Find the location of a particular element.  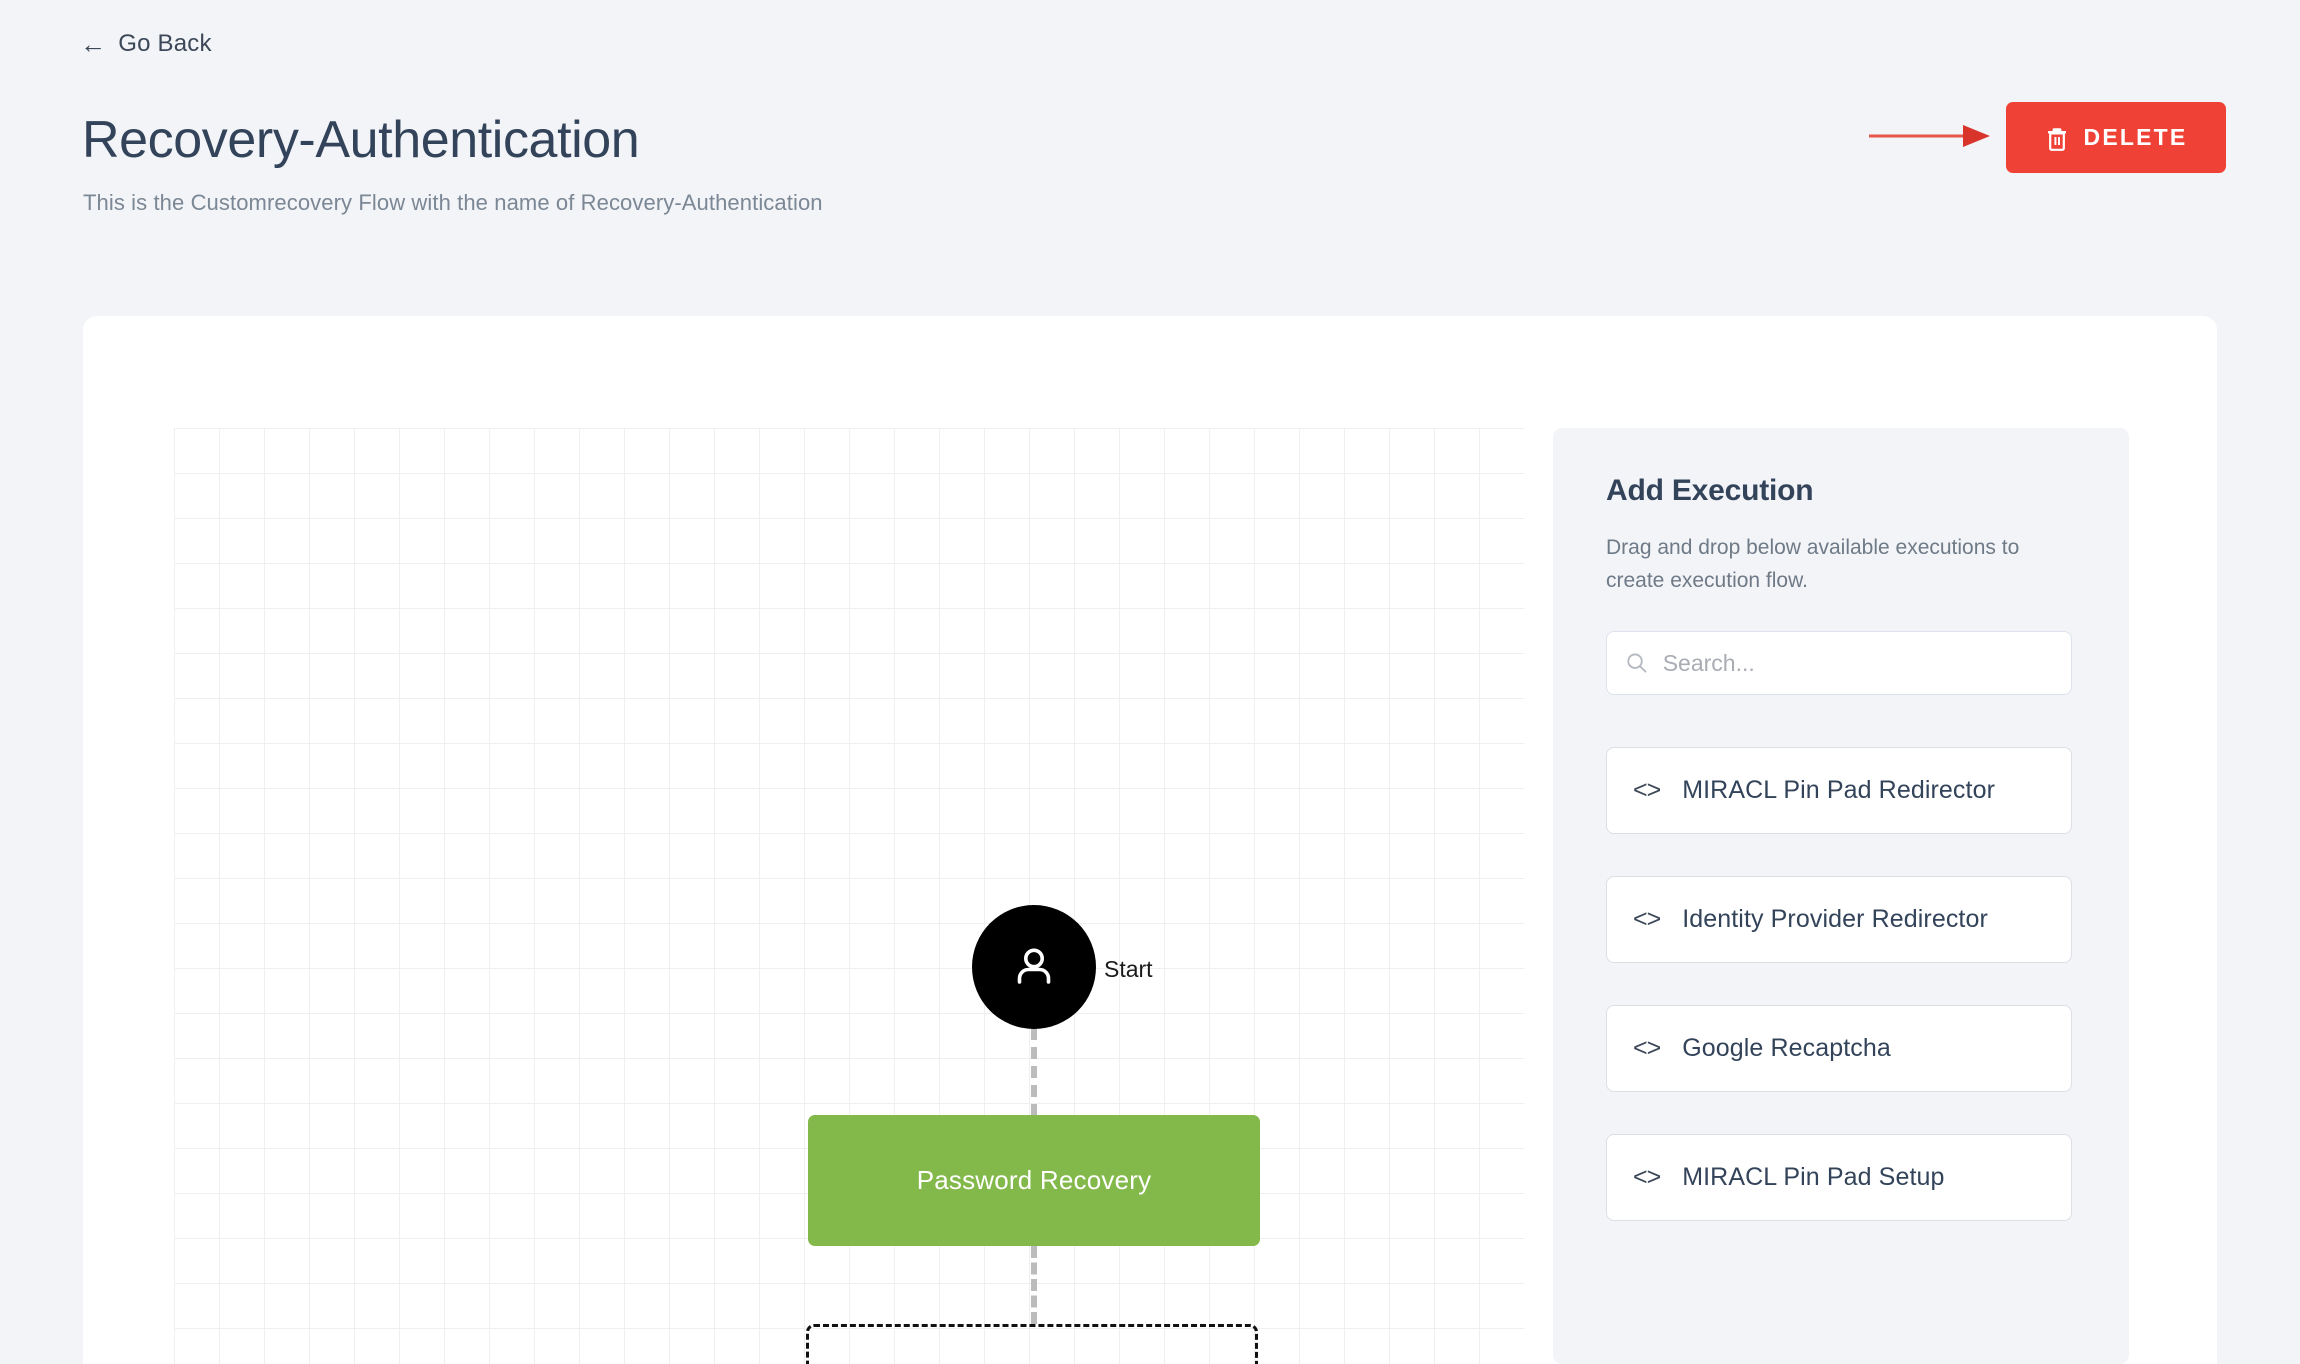

execution-list-item-label: Identity Provider Redirector is located at coordinates (1835, 919).